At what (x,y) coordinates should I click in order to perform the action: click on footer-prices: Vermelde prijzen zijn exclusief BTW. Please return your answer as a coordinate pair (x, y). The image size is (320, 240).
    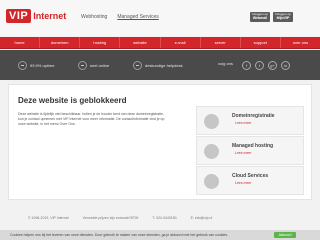
    Looking at the image, I should click on (110, 218).